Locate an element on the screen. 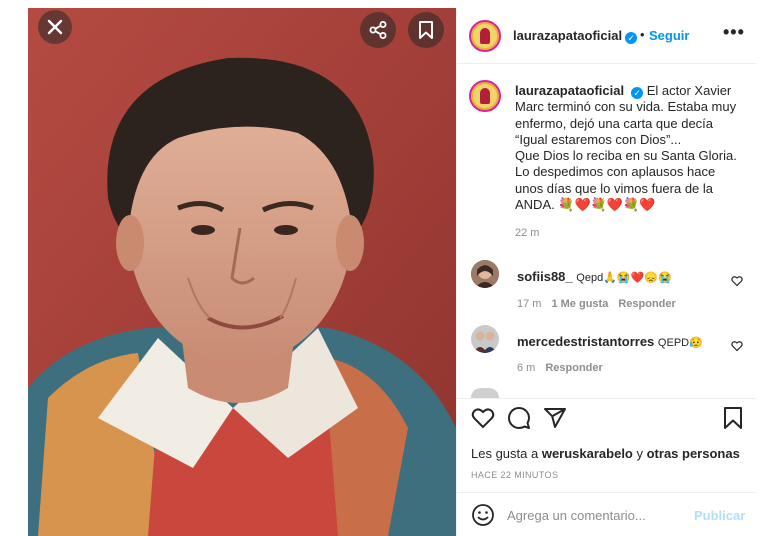 The height and width of the screenshot is (536, 776). publish-button: Publicar is located at coordinates (719, 515).